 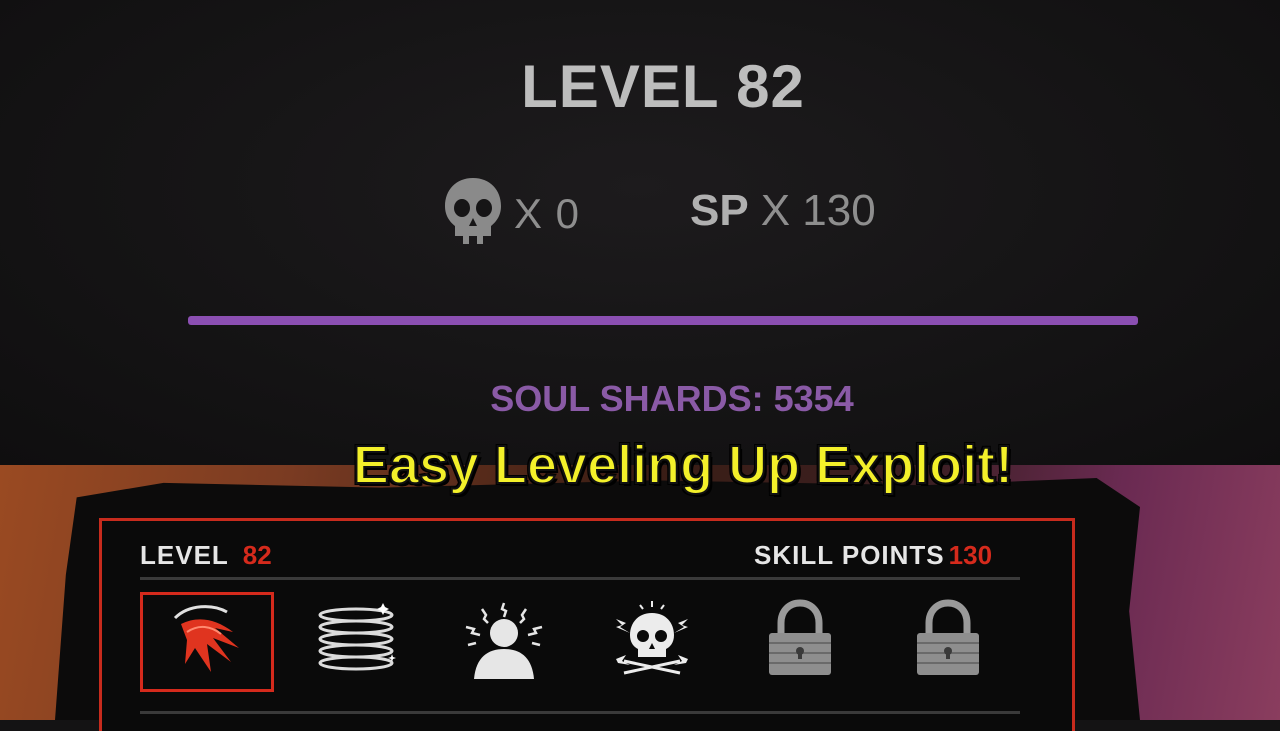 I want to click on hud-level-label: LEVEL, so click(x=184, y=555).